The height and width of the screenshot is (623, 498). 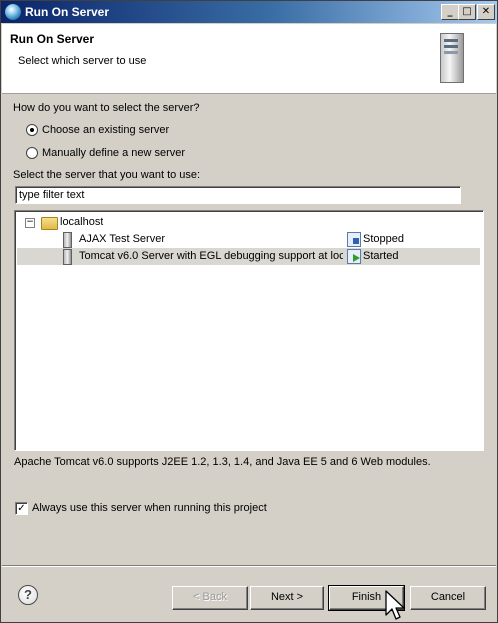 I want to click on server-name: AJAX Test Server, so click(x=122, y=239).